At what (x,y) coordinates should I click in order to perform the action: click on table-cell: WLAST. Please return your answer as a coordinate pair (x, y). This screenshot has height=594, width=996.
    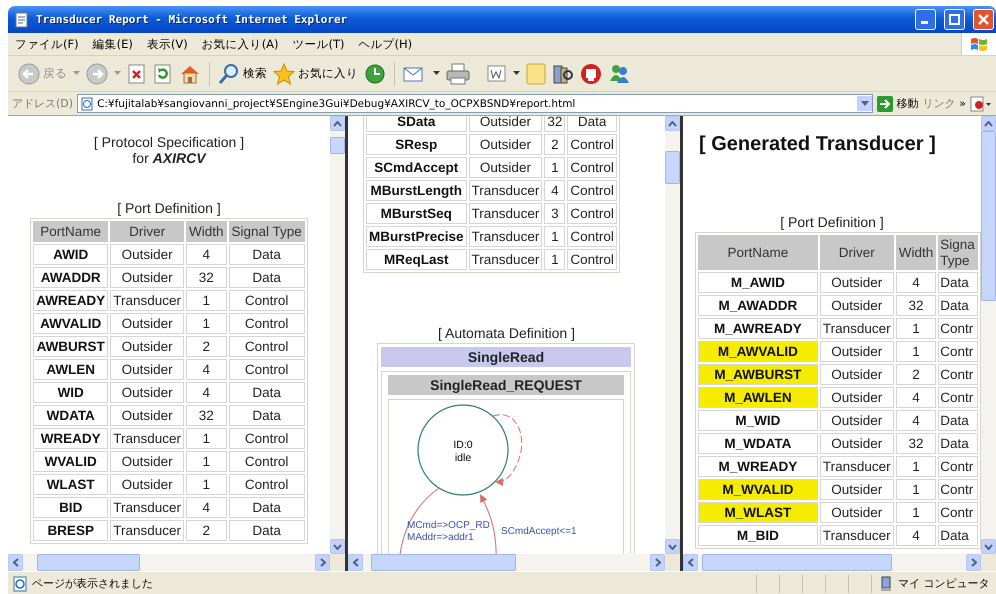
    Looking at the image, I should click on (70, 484).